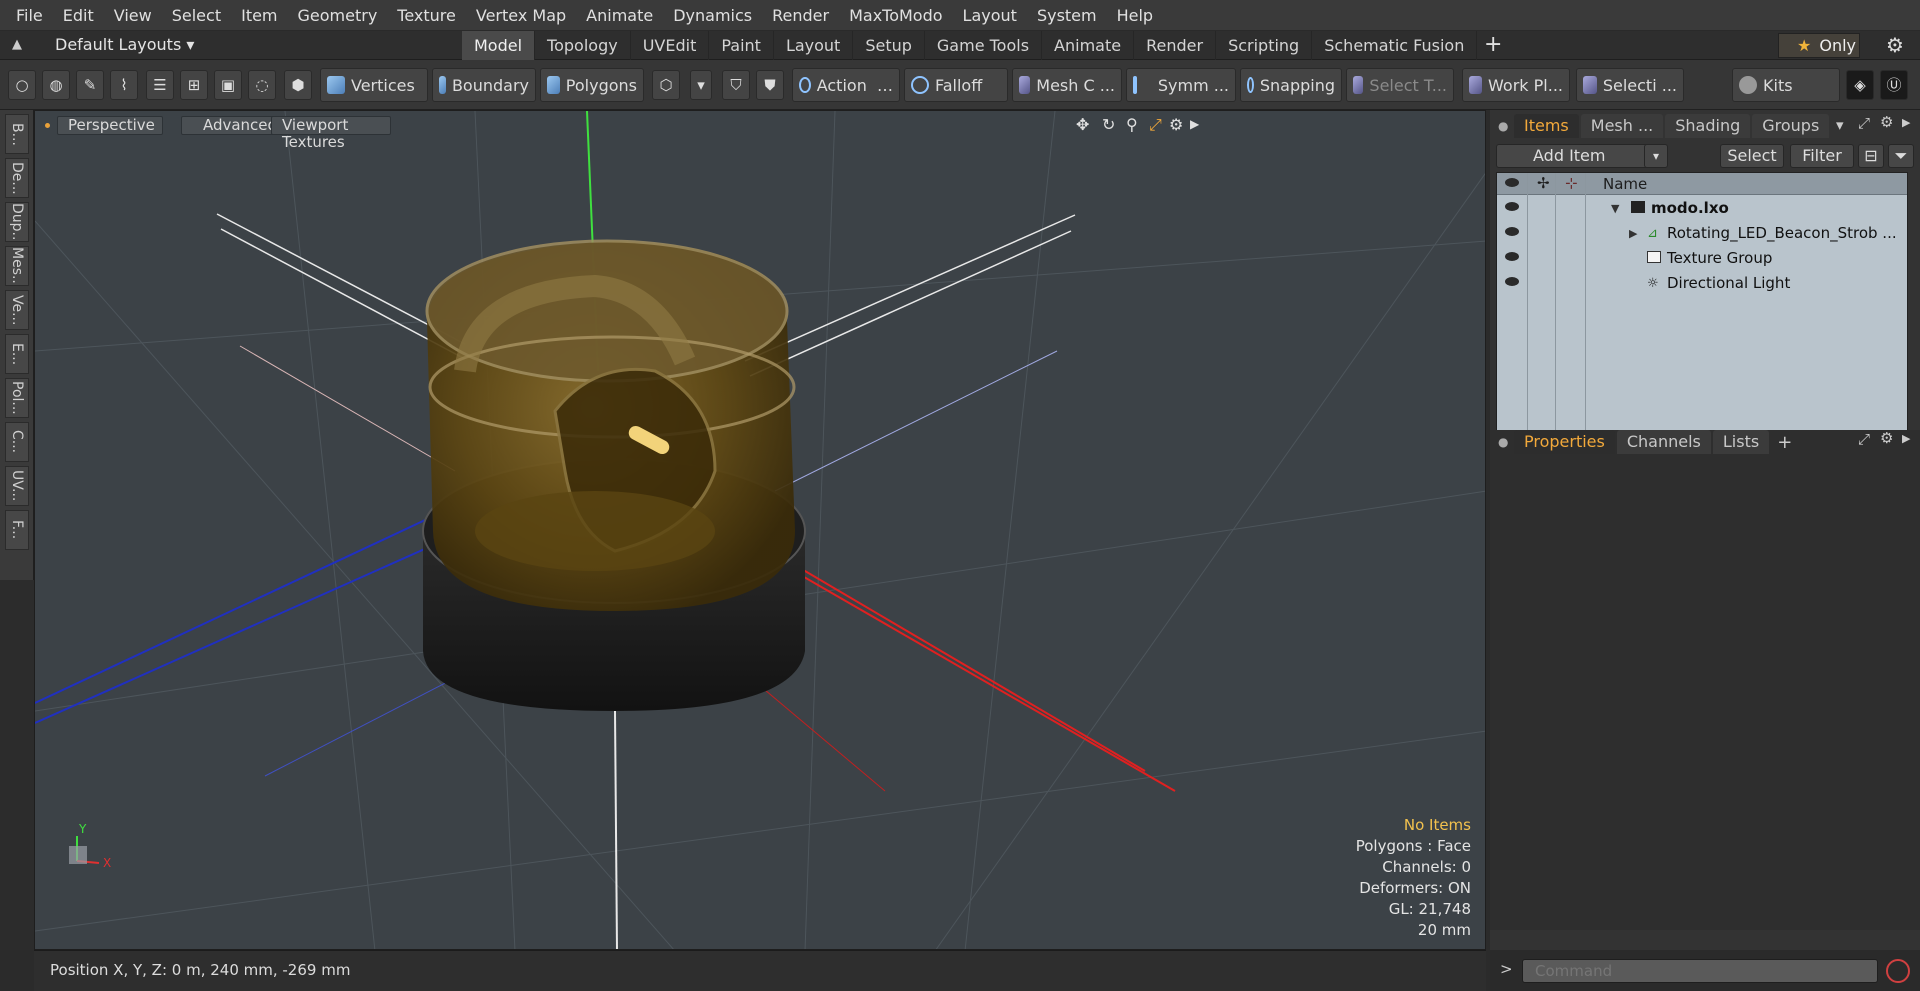 The image size is (1920, 991). I want to click on default-layouts-dropdown: Default Layouts ▾, so click(124, 44).